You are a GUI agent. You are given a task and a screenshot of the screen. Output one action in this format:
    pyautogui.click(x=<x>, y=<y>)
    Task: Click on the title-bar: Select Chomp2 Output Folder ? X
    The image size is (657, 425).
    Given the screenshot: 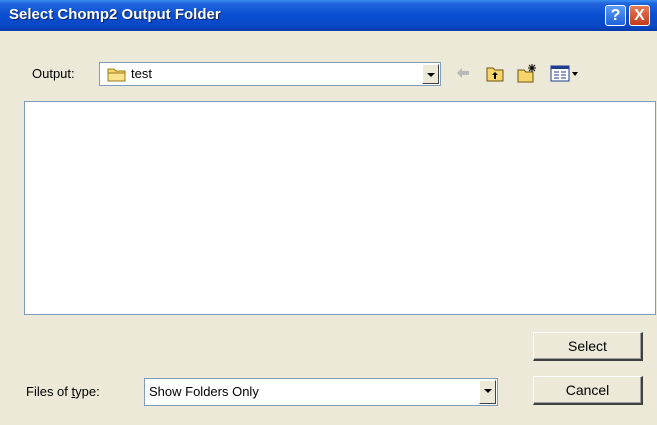 What is the action you would take?
    pyautogui.click(x=328, y=15)
    